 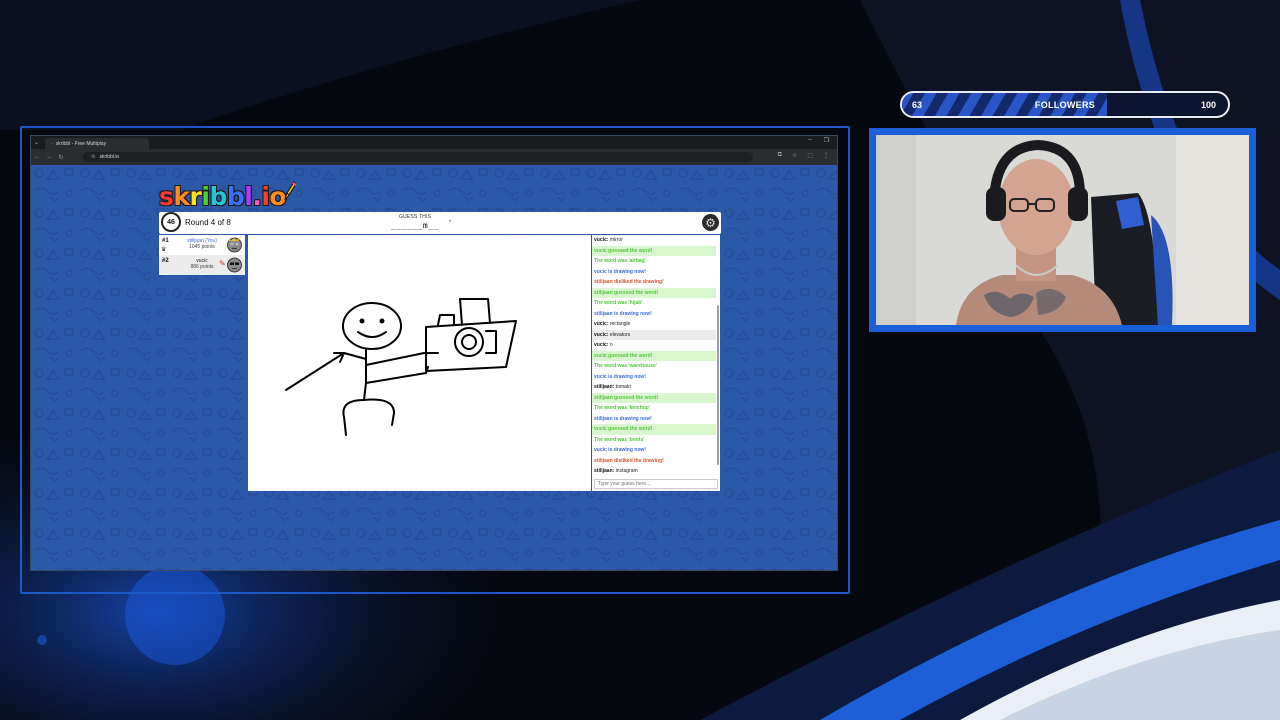 I want to click on drawing-pencil-icon: ✎, so click(x=222, y=263).